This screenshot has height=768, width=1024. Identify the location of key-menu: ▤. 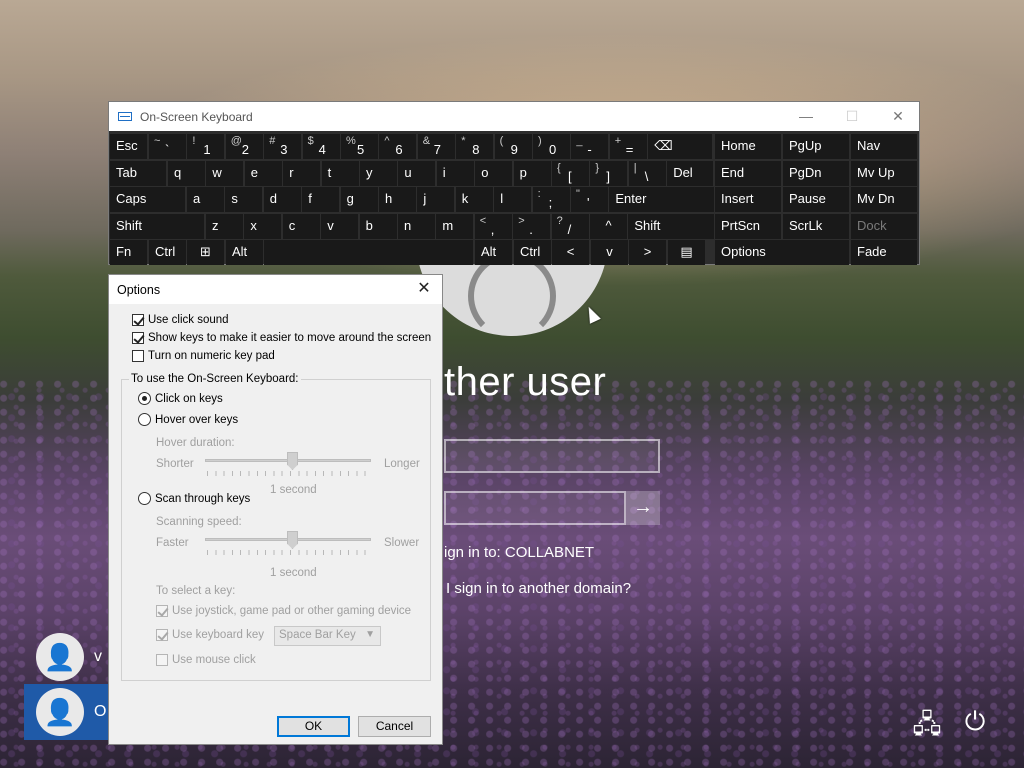
(686, 252).